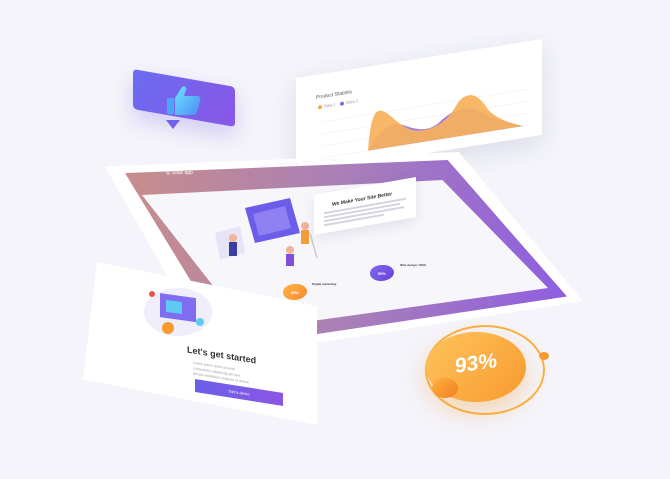  Describe the element at coordinates (287, 163) in the screenshot. I see `nav-portfolio: PORTFOLIO` at that location.